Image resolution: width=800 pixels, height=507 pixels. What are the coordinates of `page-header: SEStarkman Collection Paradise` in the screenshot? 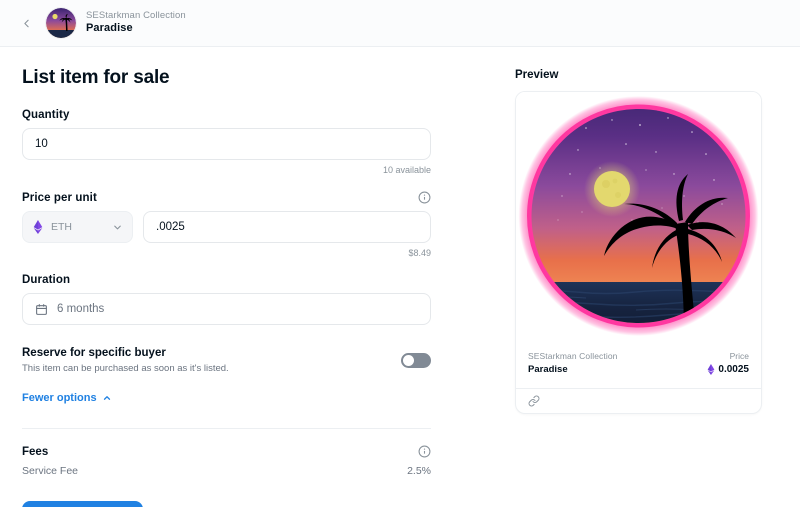 It's located at (400, 23).